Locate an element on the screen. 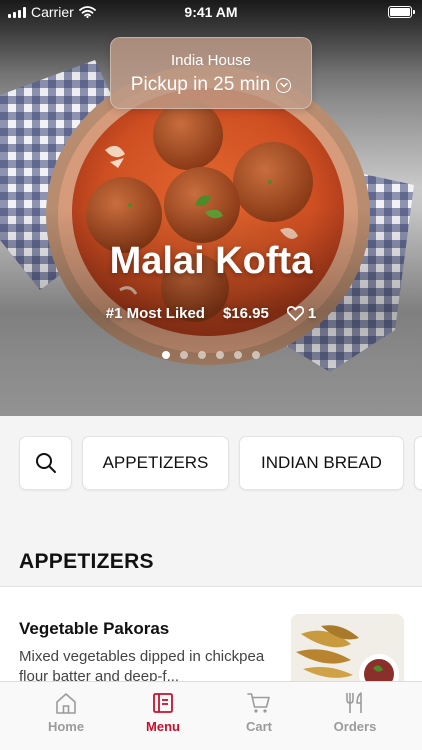  cart-icon is located at coordinates (258, 703).